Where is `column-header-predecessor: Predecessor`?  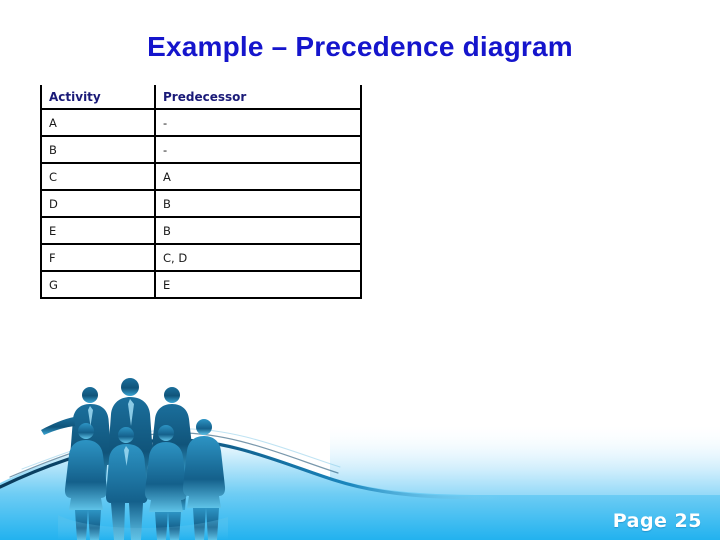 column-header-predecessor: Predecessor is located at coordinates (258, 97).